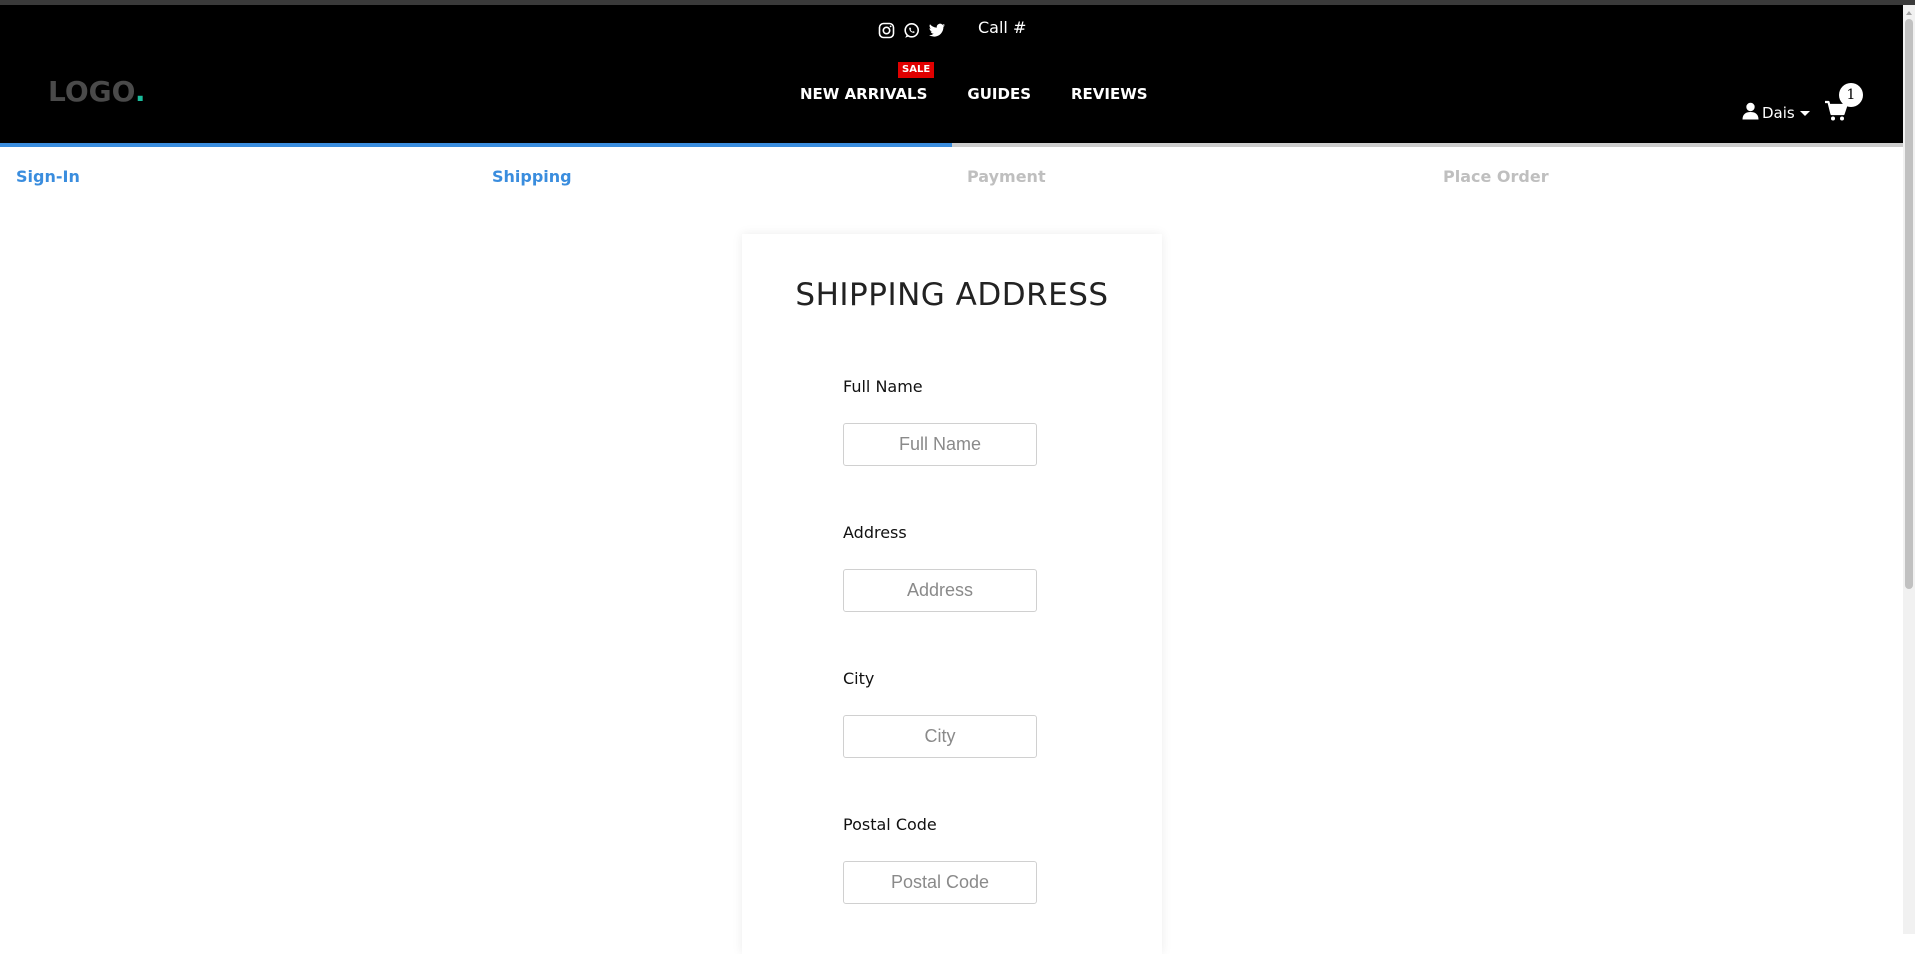 This screenshot has height=954, width=1915. Describe the element at coordinates (940, 882) in the screenshot. I see `postal-code-input` at that location.